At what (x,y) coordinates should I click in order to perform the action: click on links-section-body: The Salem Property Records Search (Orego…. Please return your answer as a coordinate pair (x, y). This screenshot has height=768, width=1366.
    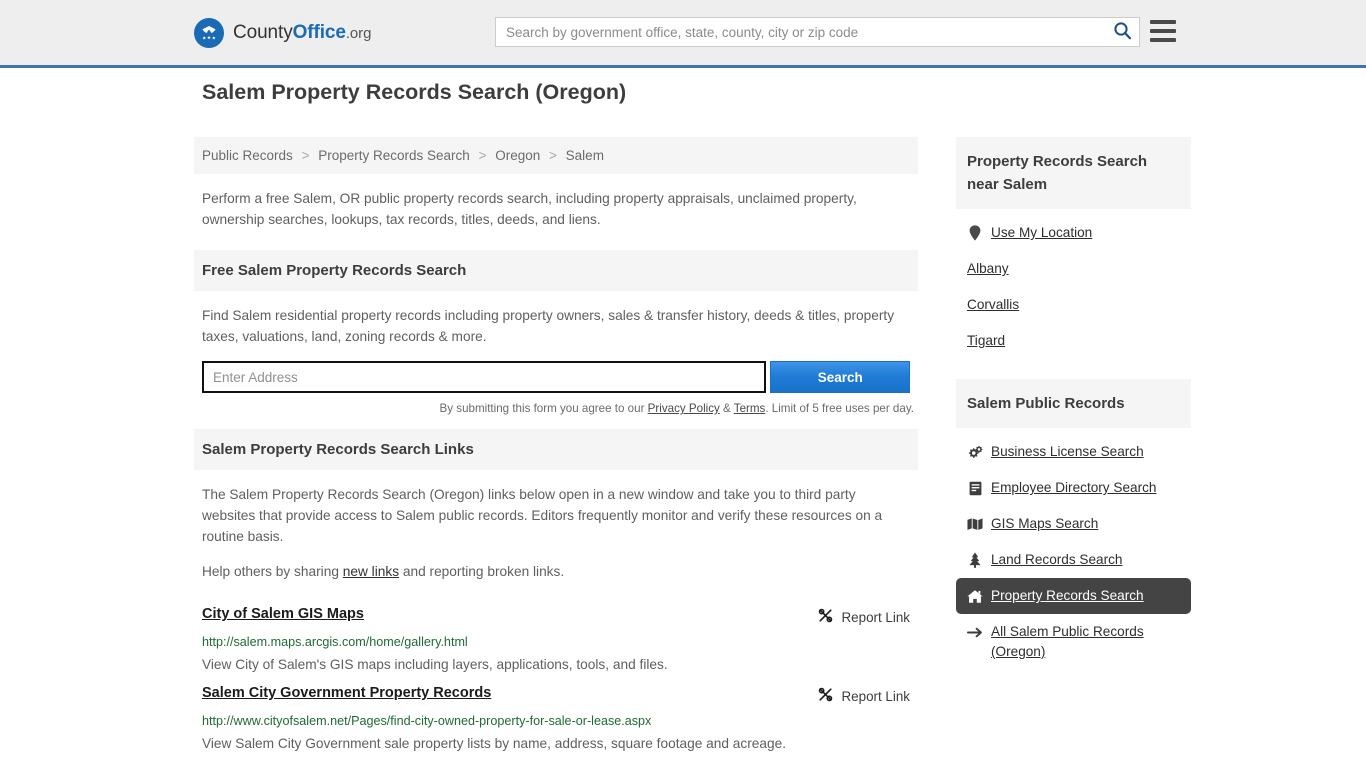
    Looking at the image, I should click on (556, 526).